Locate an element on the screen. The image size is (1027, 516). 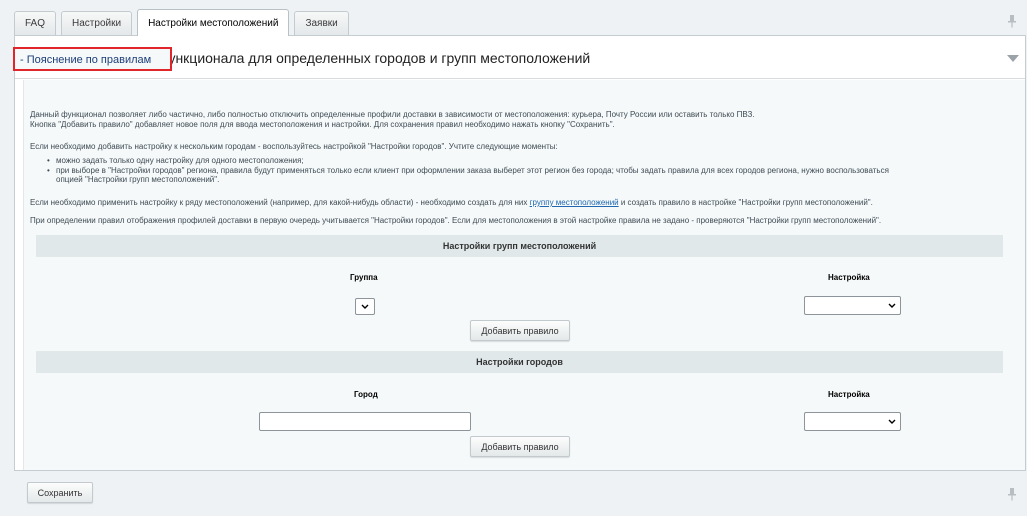
tab-faq: FAQ is located at coordinates (35, 23).